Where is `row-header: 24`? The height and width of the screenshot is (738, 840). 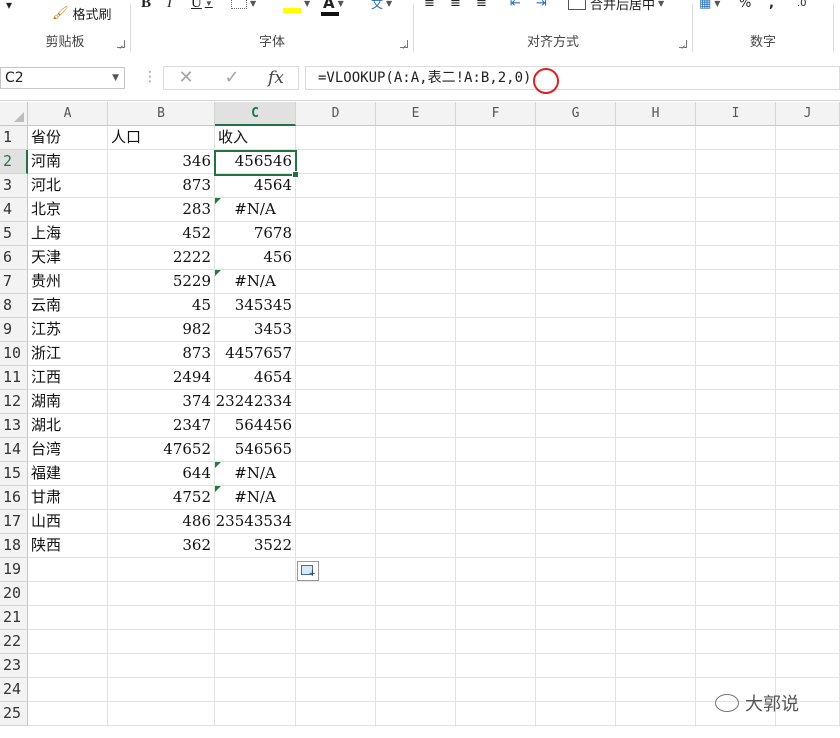 row-header: 24 is located at coordinates (14, 690).